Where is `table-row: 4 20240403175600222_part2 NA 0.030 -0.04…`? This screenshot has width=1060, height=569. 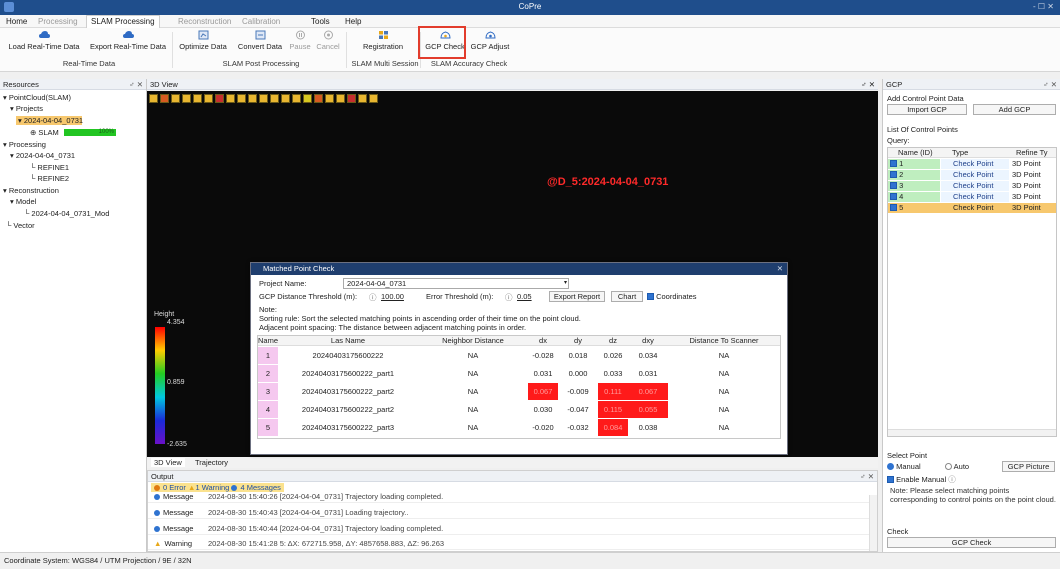 table-row: 4 20240403175600222_part2 NA 0.030 -0.04… is located at coordinates (519, 409).